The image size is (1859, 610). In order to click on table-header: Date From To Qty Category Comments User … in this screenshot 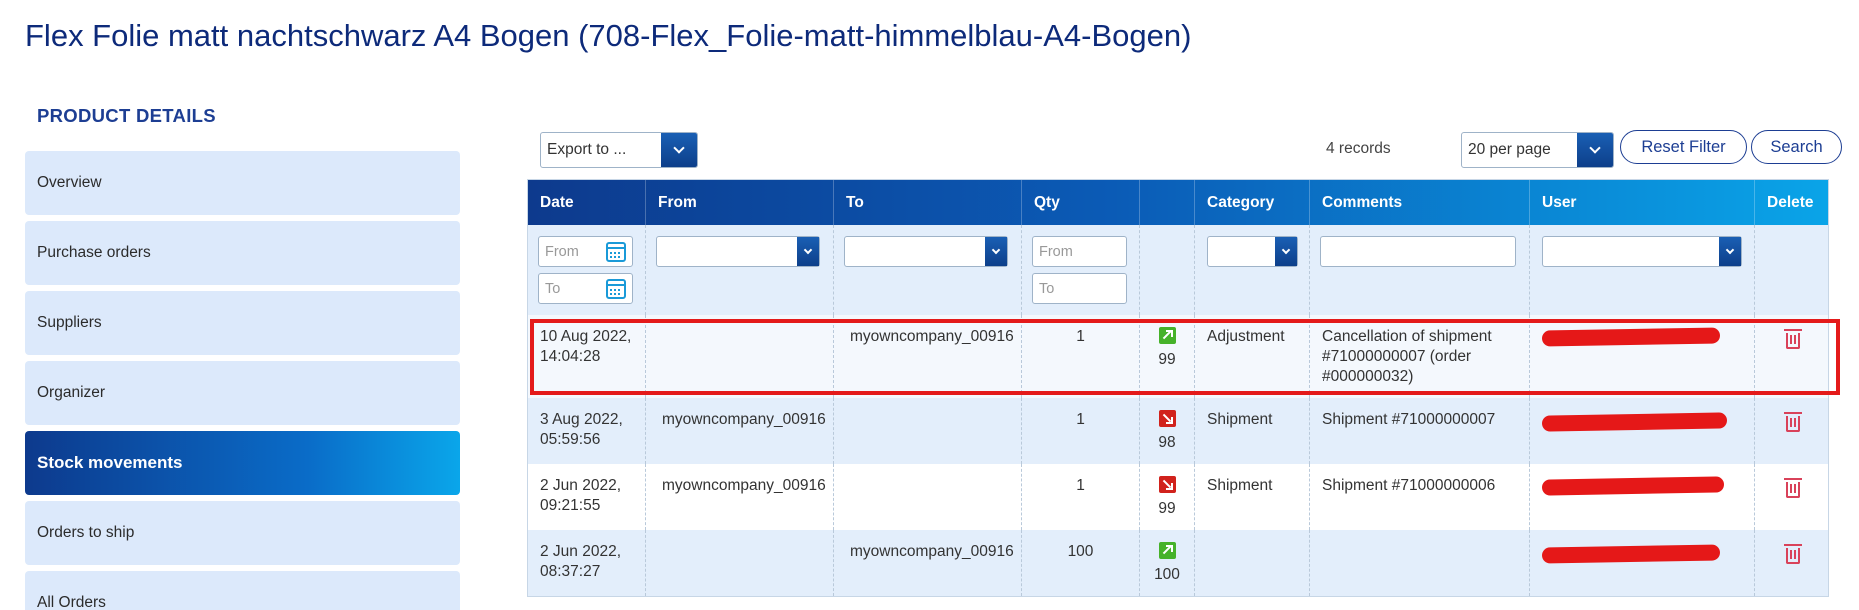, I will do `click(1178, 202)`.